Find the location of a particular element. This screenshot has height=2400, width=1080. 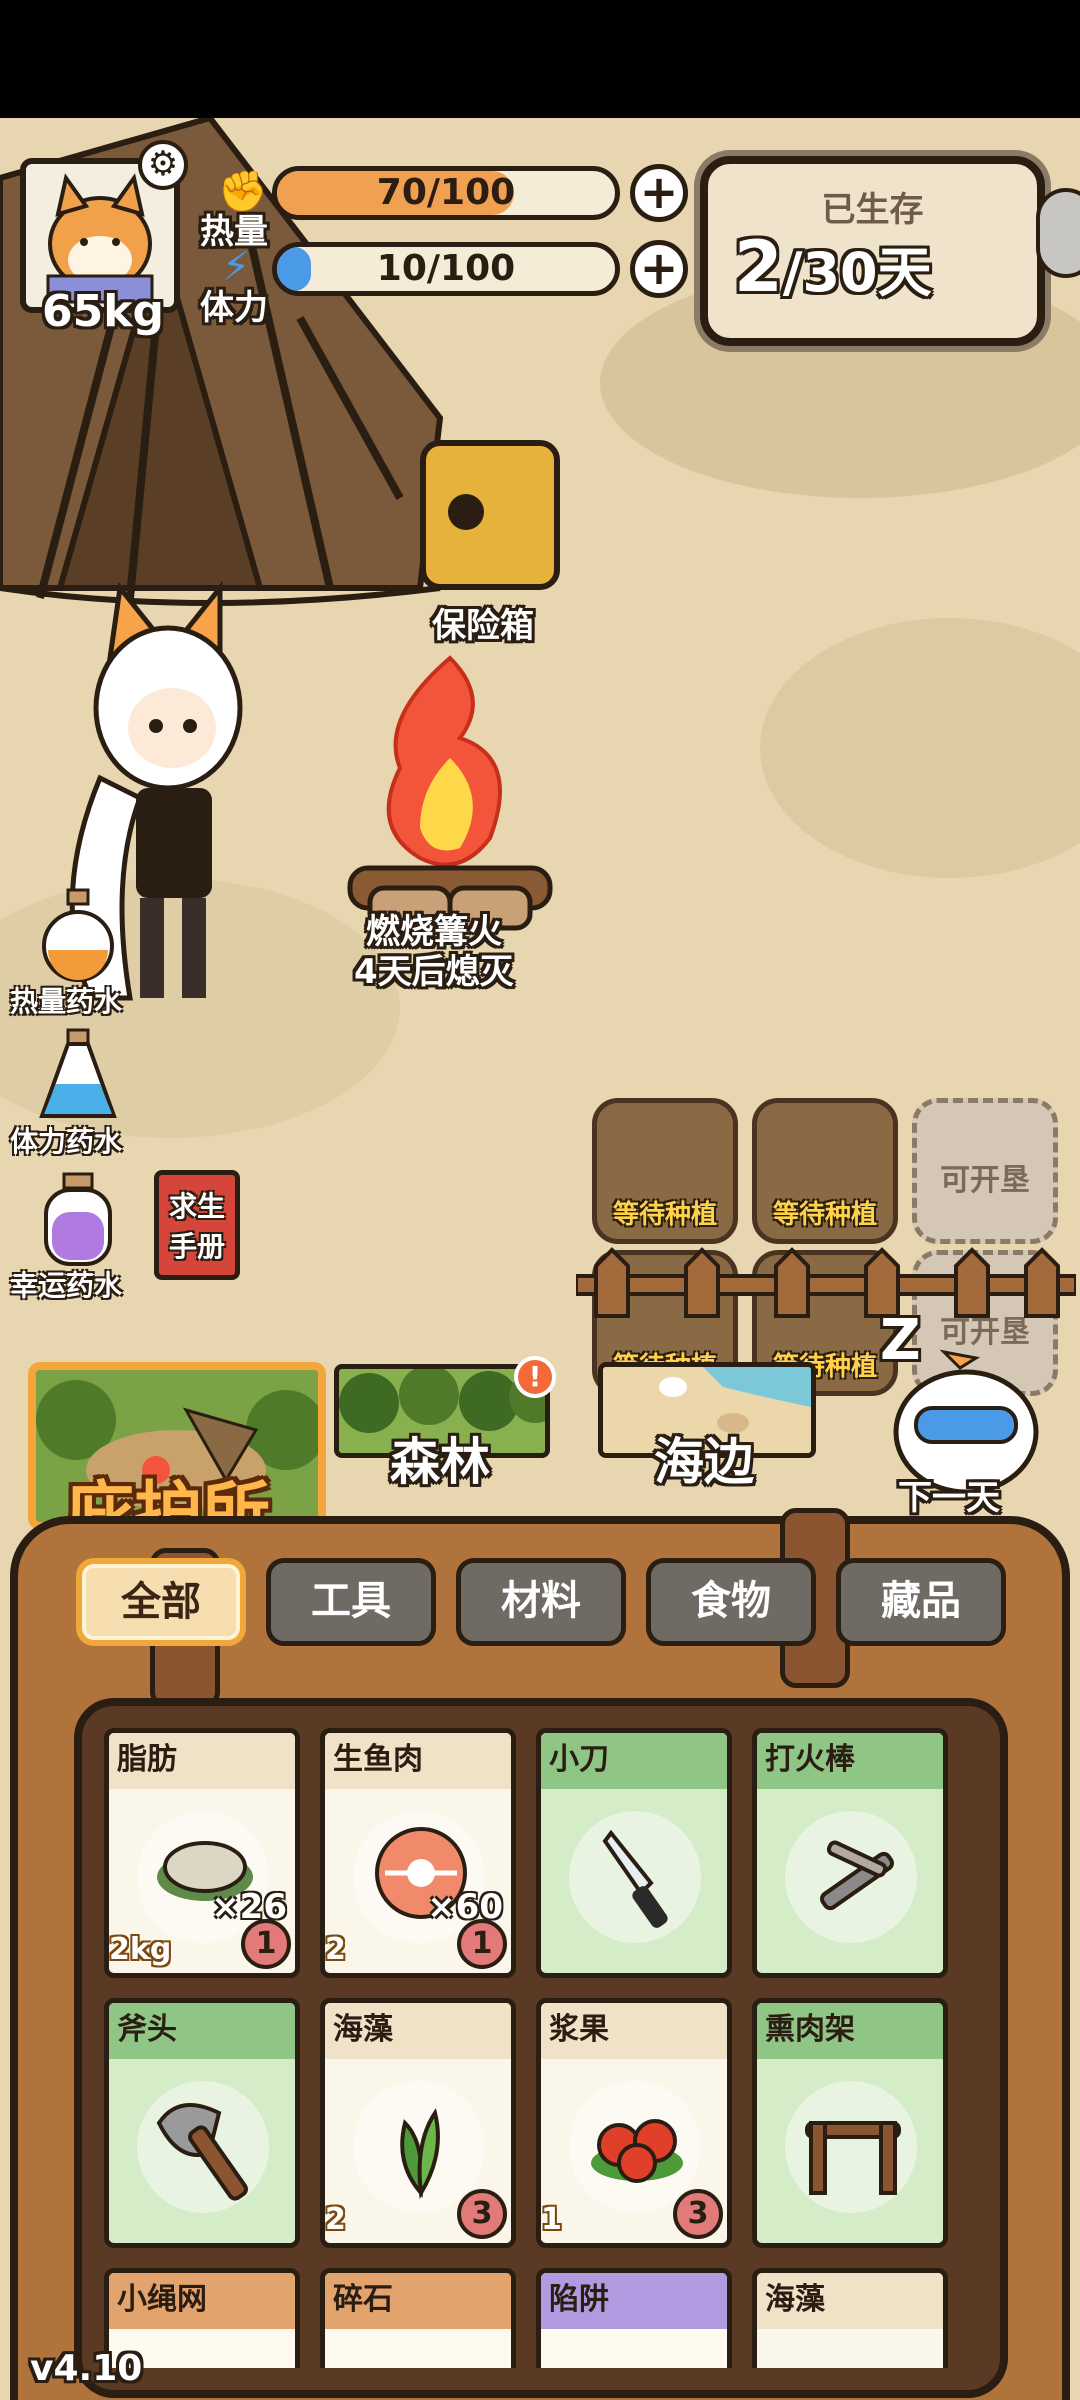

item-name: 陷阱 is located at coordinates (634, 2301).